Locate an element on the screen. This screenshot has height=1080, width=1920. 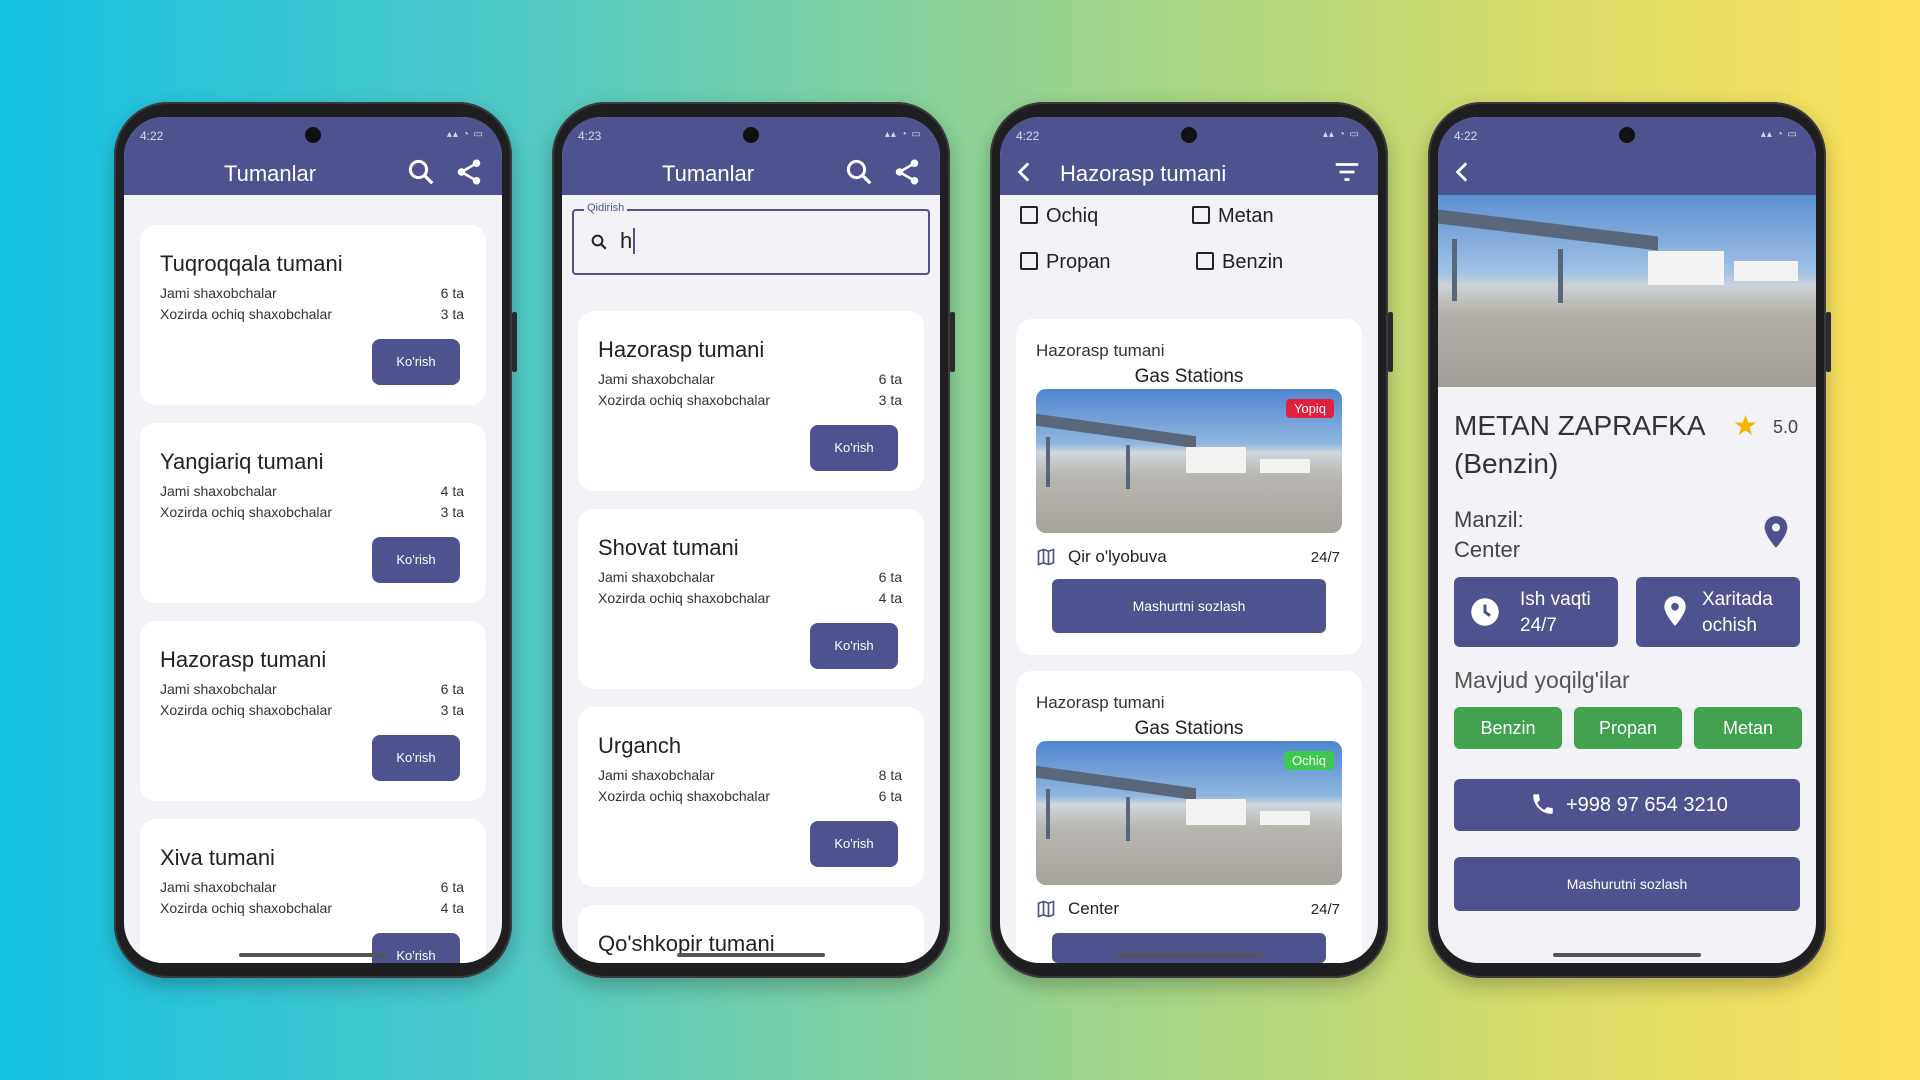
district-name: Urganch is located at coordinates (640, 745).